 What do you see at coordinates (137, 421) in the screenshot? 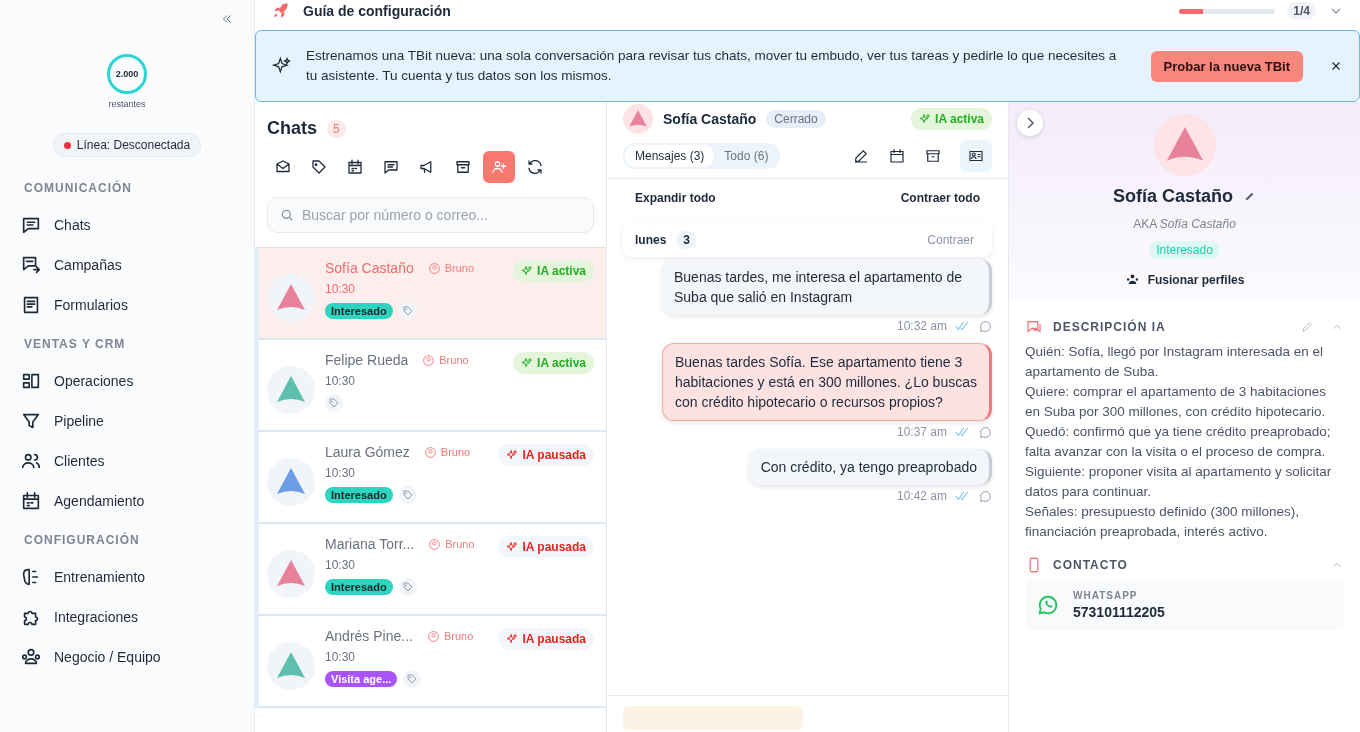
I see `nav-item: Pipeline` at bounding box center [137, 421].